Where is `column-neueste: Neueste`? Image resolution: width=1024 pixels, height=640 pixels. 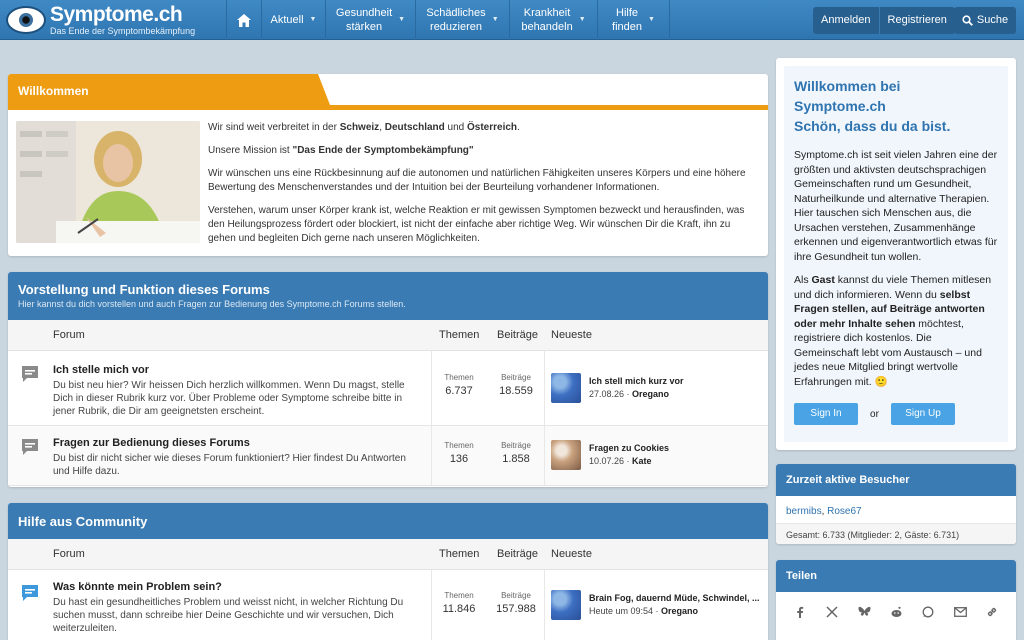 column-neueste: Neueste is located at coordinates (571, 335).